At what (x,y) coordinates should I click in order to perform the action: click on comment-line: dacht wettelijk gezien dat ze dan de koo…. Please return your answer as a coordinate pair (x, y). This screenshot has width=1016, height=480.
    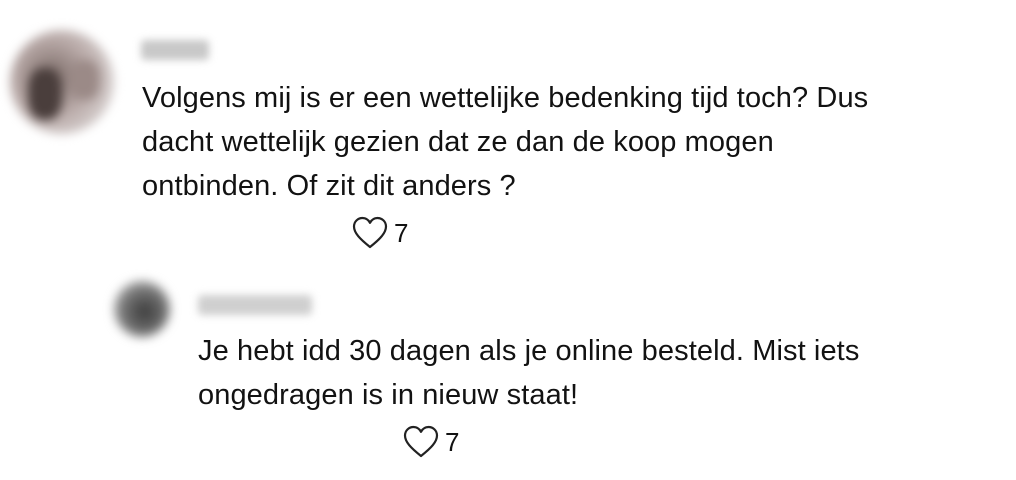
    Looking at the image, I should click on (458, 142).